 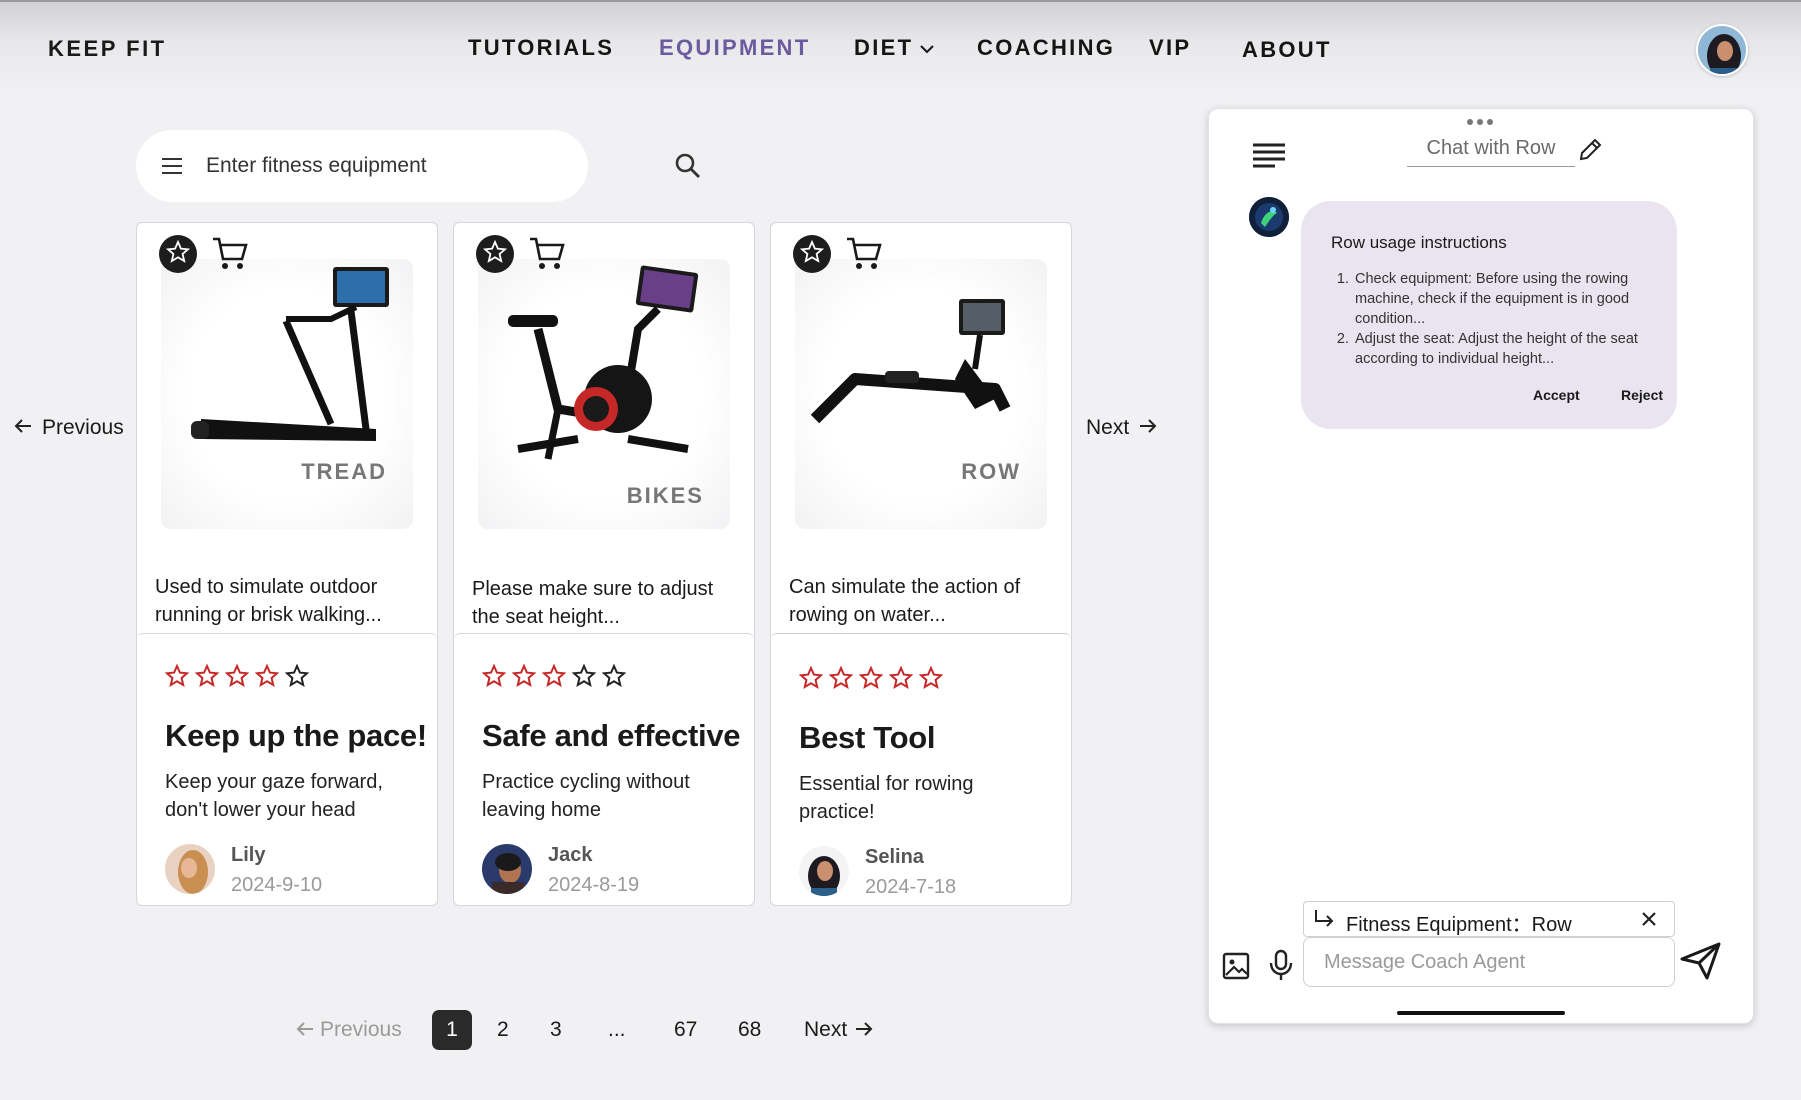 What do you see at coordinates (586, 796) in the screenshot?
I see `card-subtitle: Practice cycling without leaving home` at bounding box center [586, 796].